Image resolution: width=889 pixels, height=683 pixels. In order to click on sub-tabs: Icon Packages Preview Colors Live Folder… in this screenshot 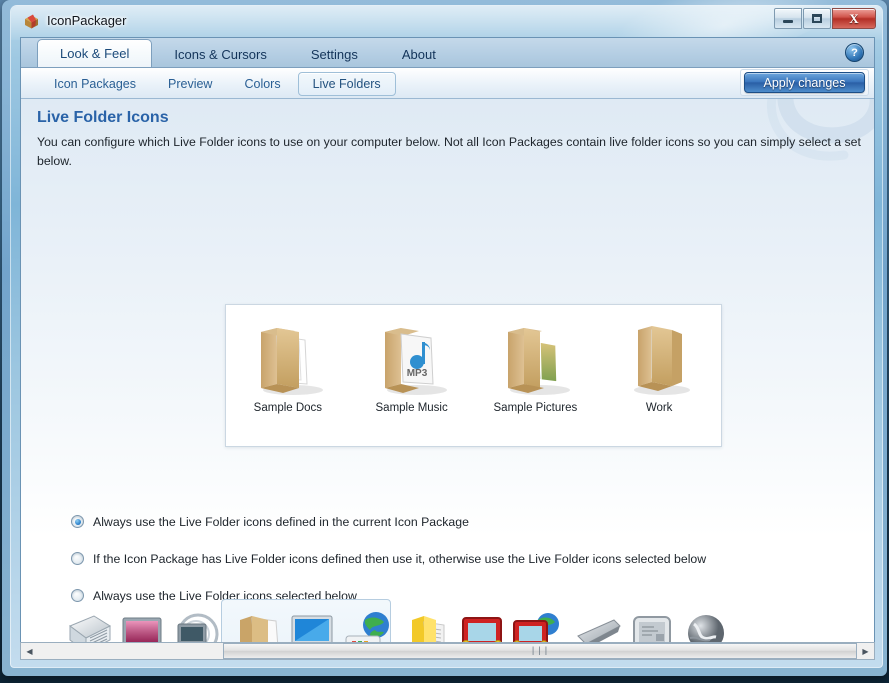, I will do `click(217, 84)`.